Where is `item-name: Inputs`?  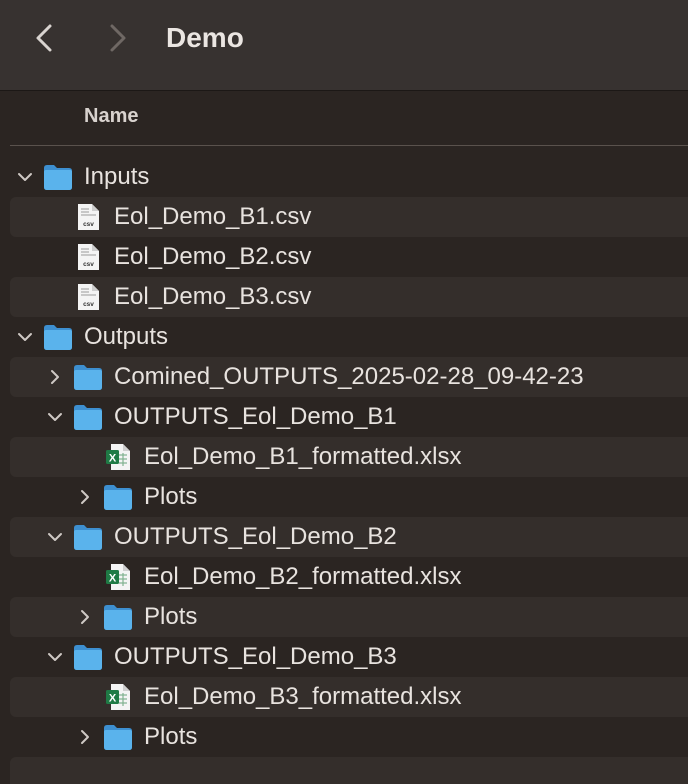
item-name: Inputs is located at coordinates (117, 176).